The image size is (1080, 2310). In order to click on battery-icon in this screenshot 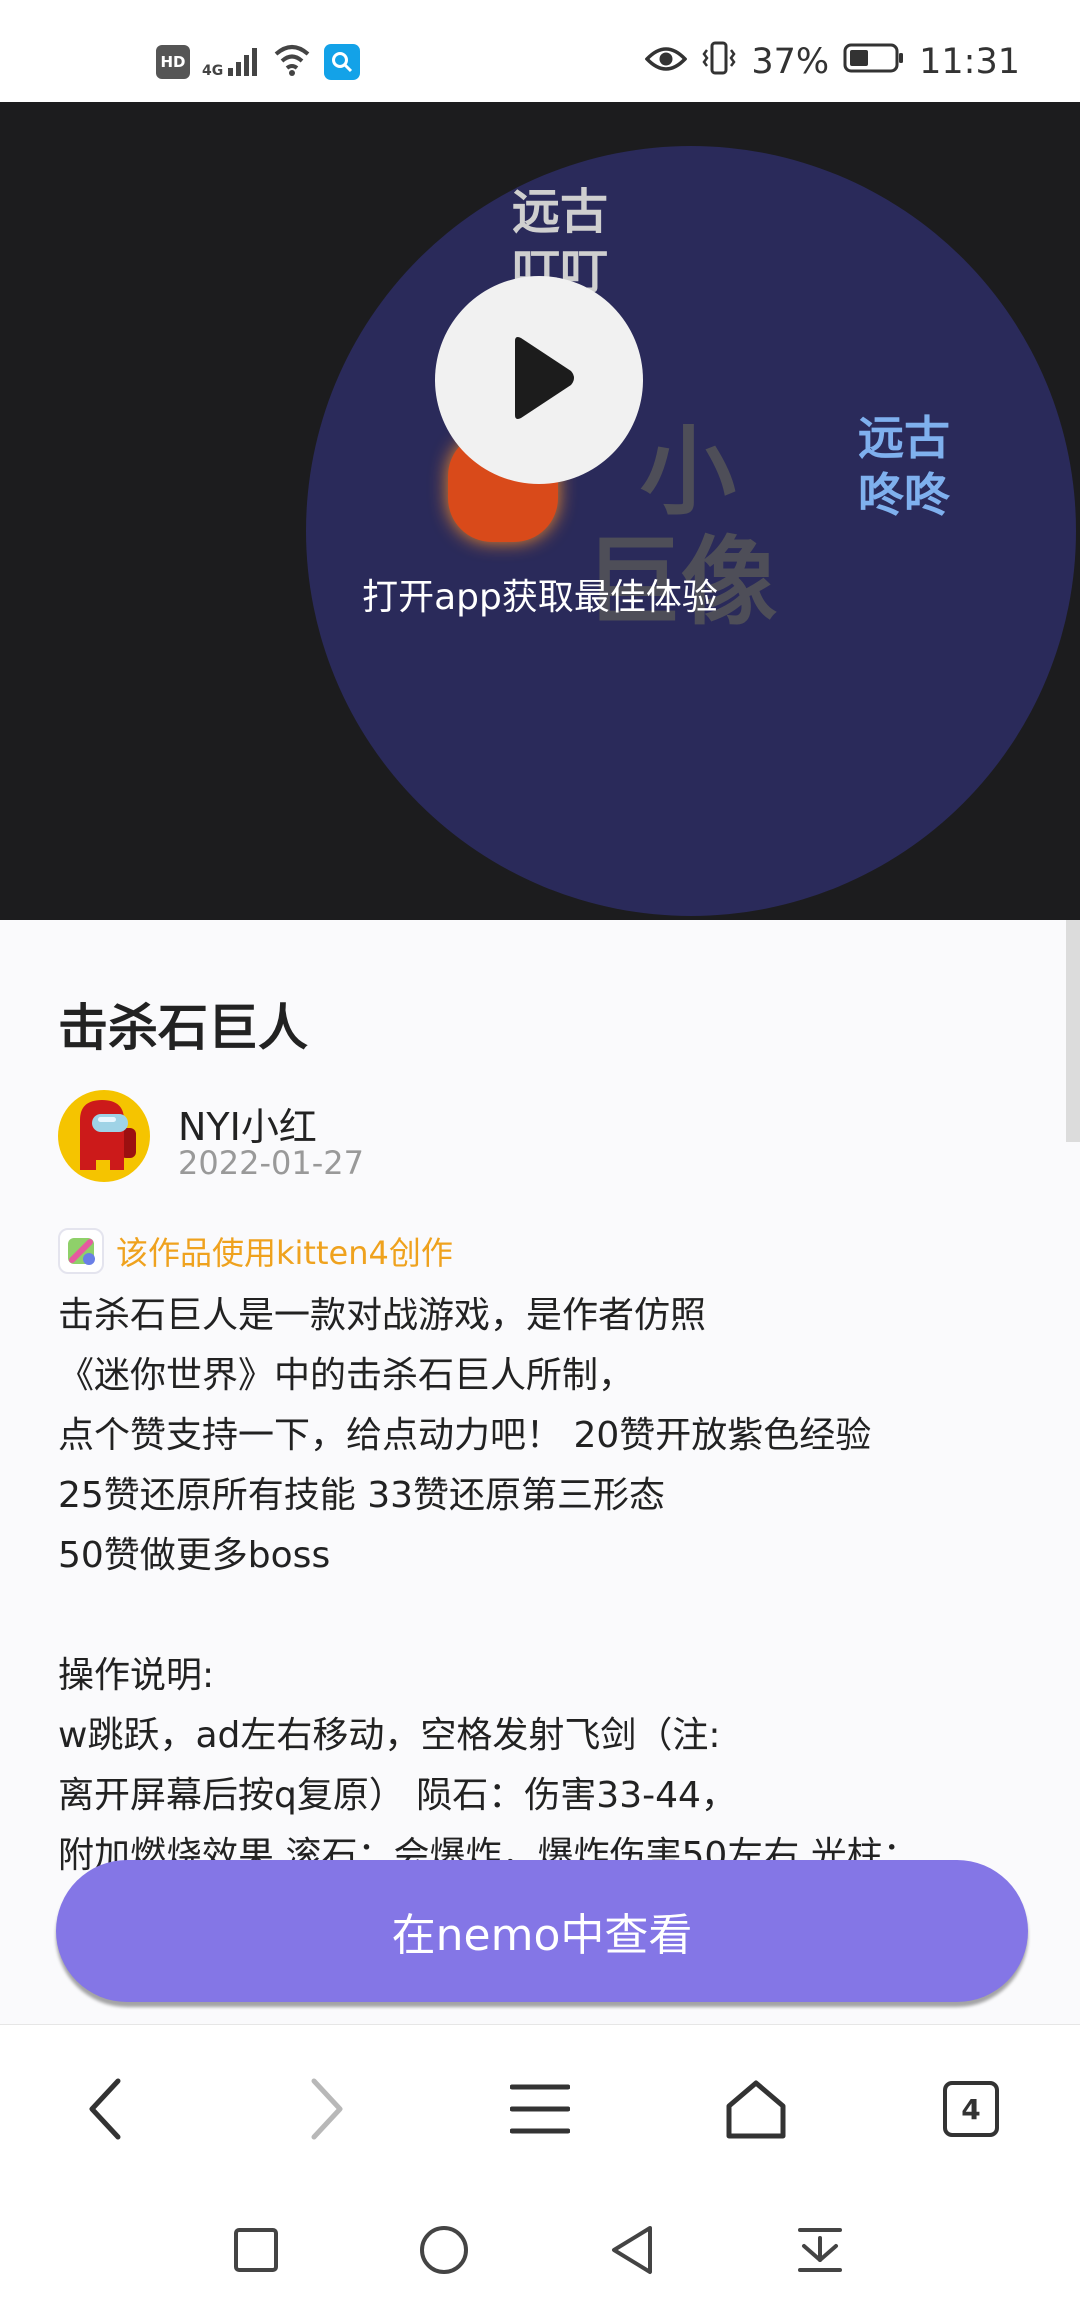, I will do `click(874, 62)`.